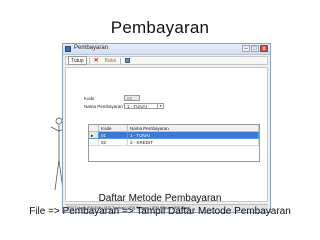 The image size is (320, 240). I want to click on window-controls: – □ x, so click(255, 48).